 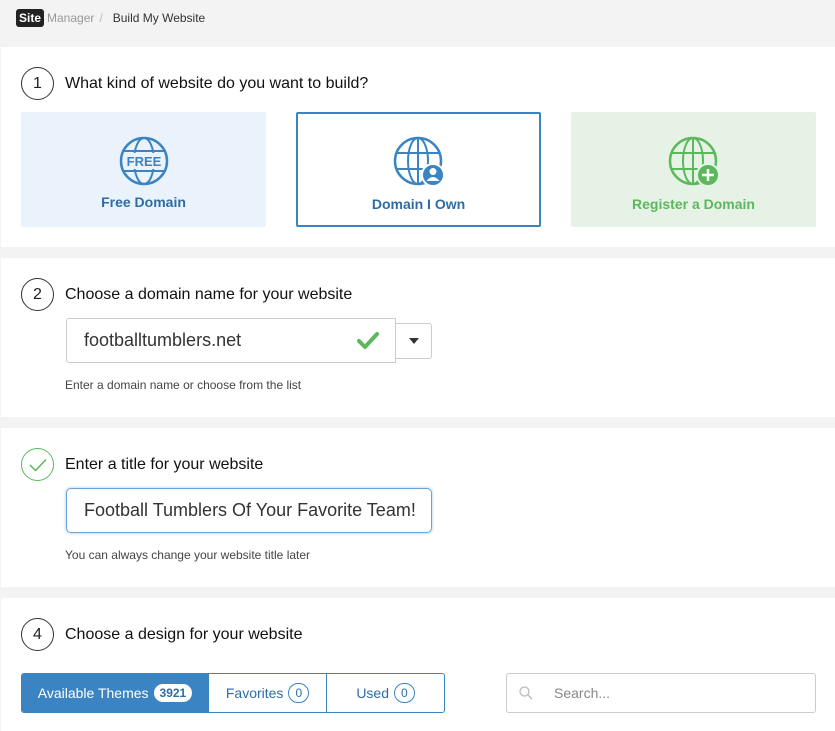 I want to click on domain-dropdown-button, so click(x=414, y=341).